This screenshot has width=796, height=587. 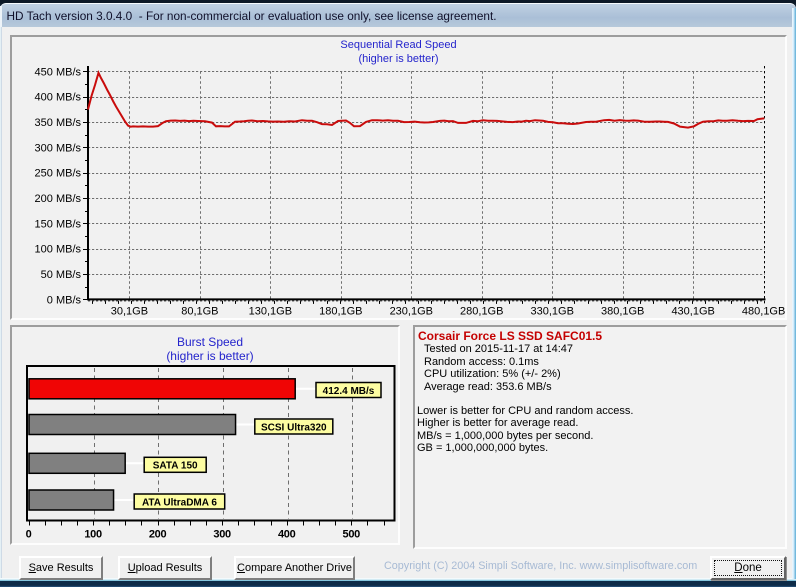 What do you see at coordinates (64, 300) in the screenshot?
I see `svg-text: 0 MB/s` at bounding box center [64, 300].